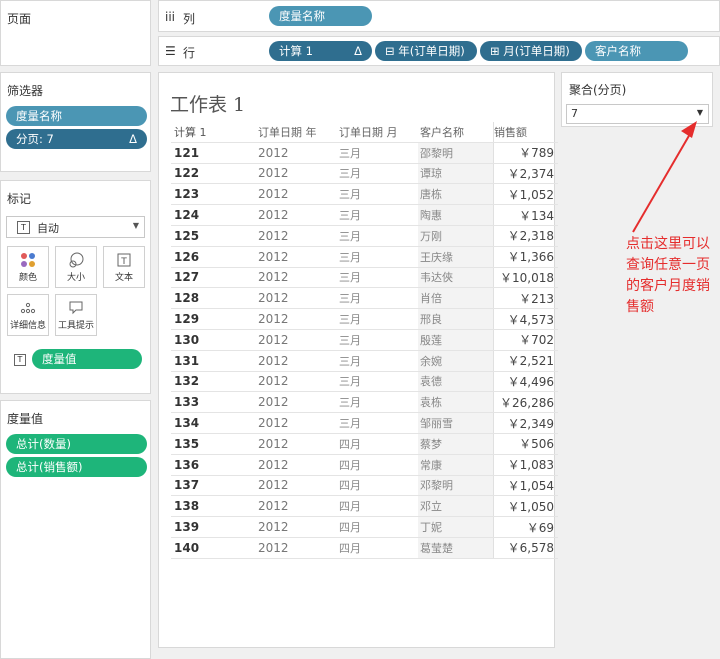 This screenshot has width=720, height=659. I want to click on marks-panel: 标记 T 自动 ▼ 颜色 大小 T 文本 详细信息 工具提示 T 度量值, so click(75, 287).